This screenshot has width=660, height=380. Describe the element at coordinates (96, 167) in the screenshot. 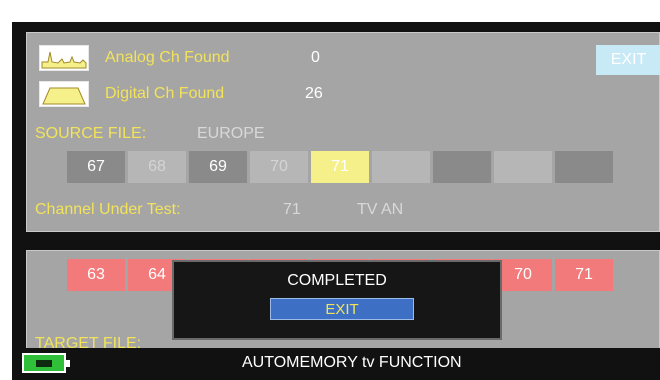

I see `source-channel-cell: 67` at that location.